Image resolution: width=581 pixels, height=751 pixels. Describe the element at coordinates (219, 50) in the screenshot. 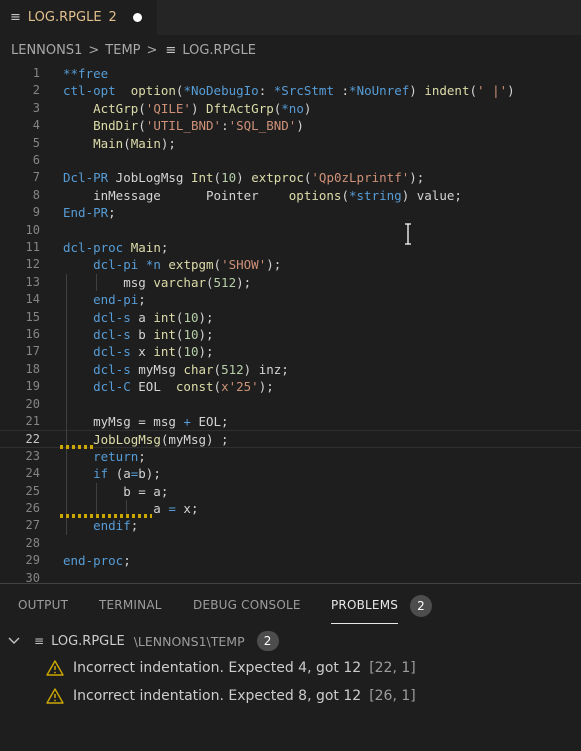

I see `breadcrumb-file: LOG.RPGLE` at that location.